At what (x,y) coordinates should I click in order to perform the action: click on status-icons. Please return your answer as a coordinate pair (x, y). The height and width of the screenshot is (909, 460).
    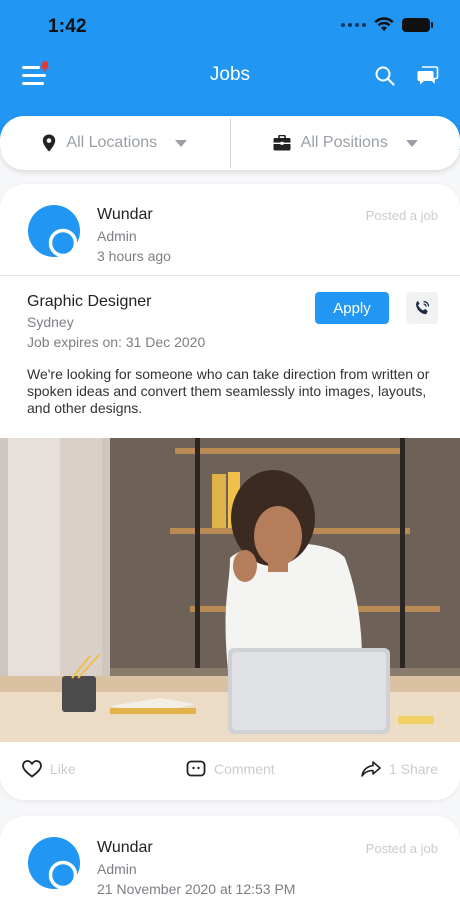
    Looking at the image, I should click on (387, 24).